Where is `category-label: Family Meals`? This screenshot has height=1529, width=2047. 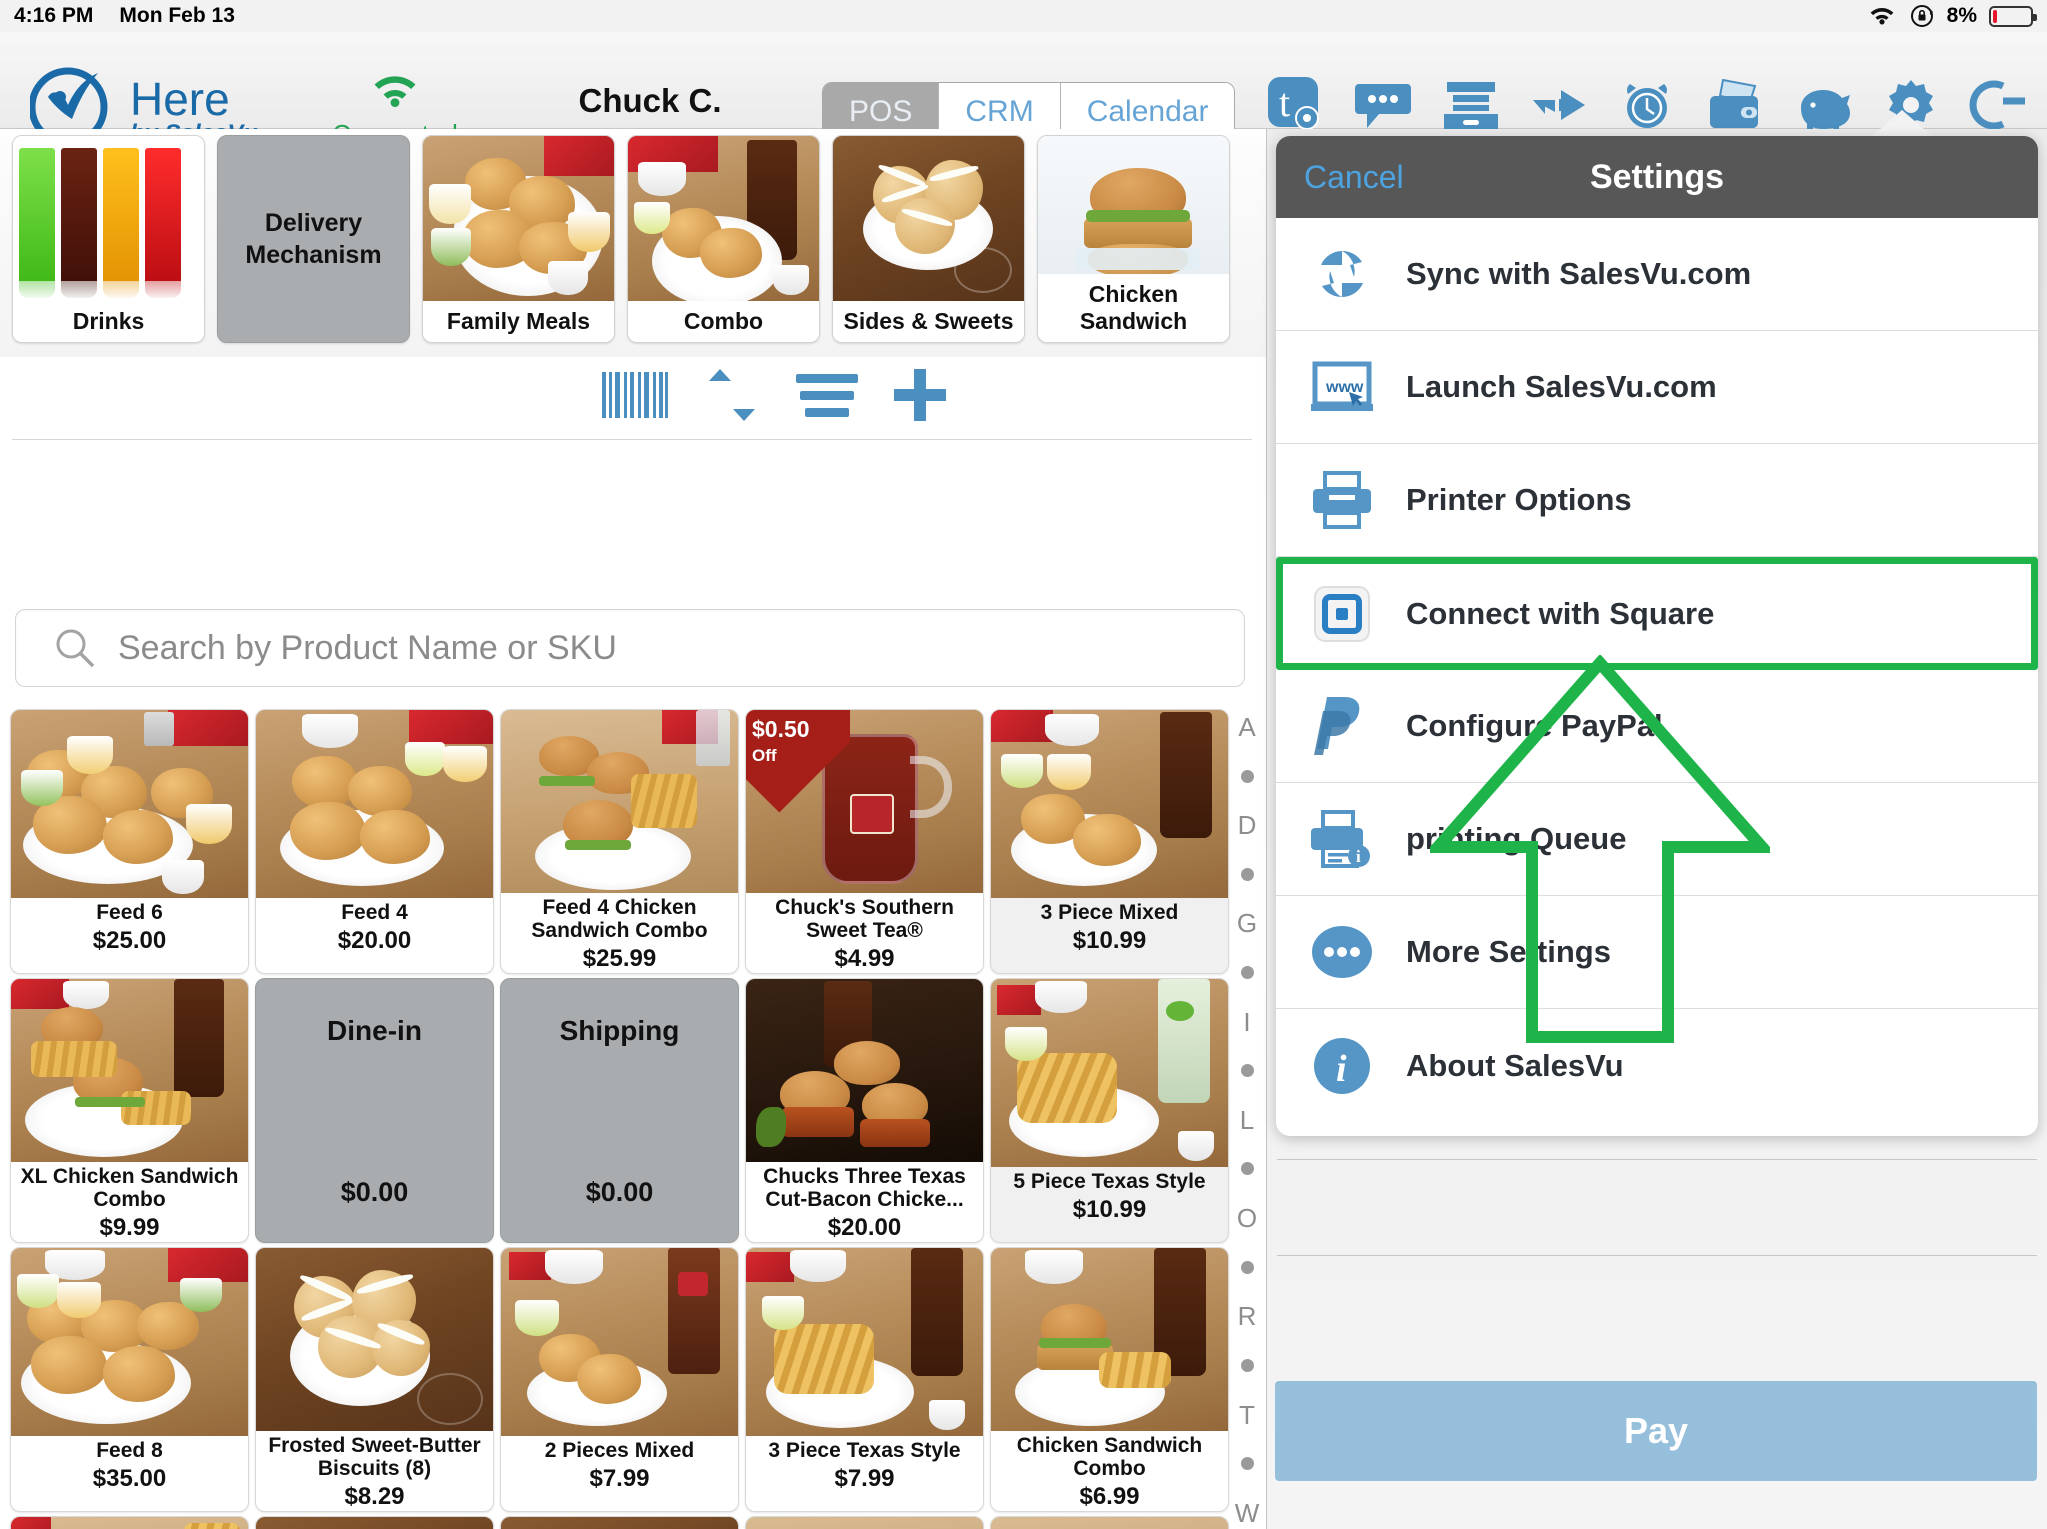 category-label: Family Meals is located at coordinates (518, 321).